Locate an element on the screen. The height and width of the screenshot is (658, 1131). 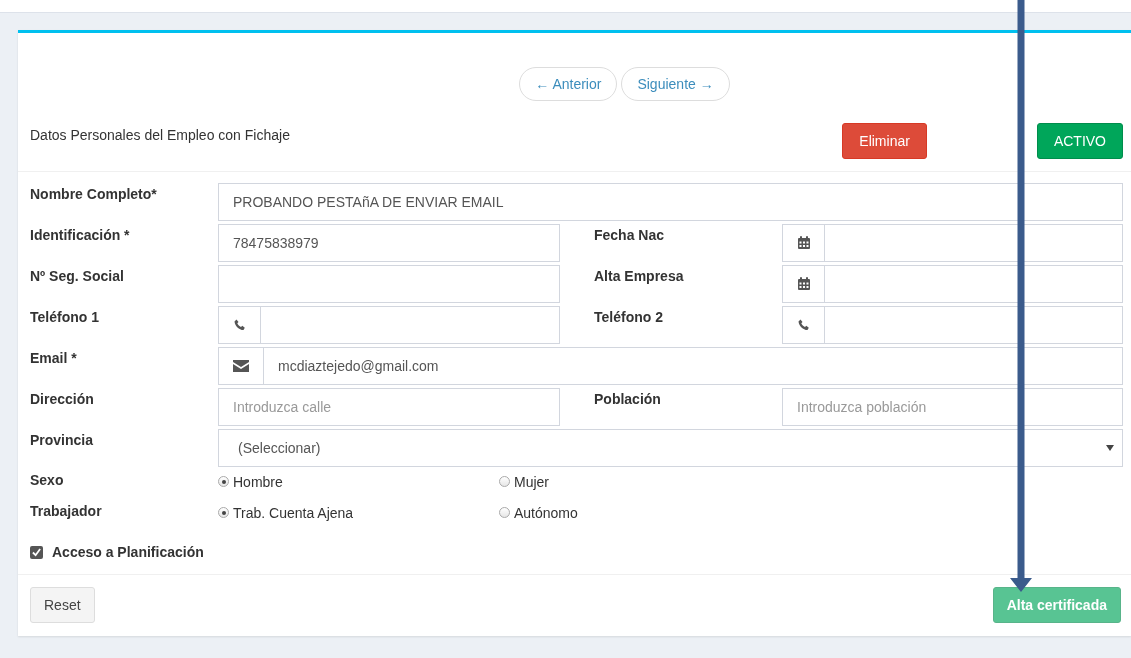
input-field: mcdiaztejedo@gmail.com is located at coordinates (670, 366).